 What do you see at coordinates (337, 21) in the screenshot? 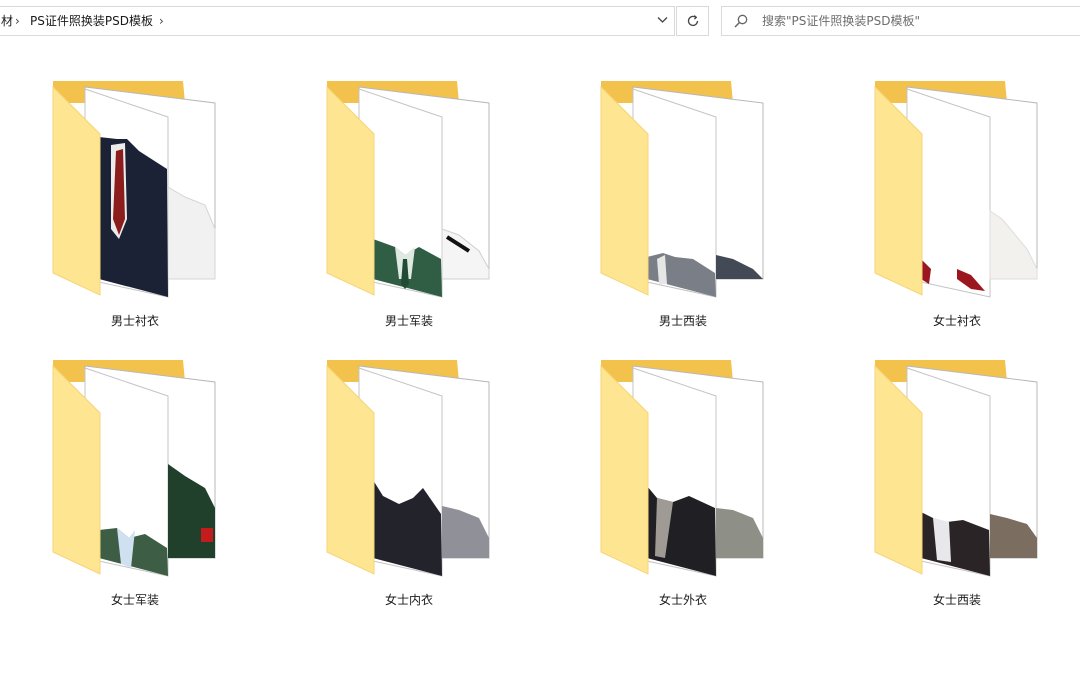
I see `address-bar: 材 › PS证件照换装PSD模板 ›` at bounding box center [337, 21].